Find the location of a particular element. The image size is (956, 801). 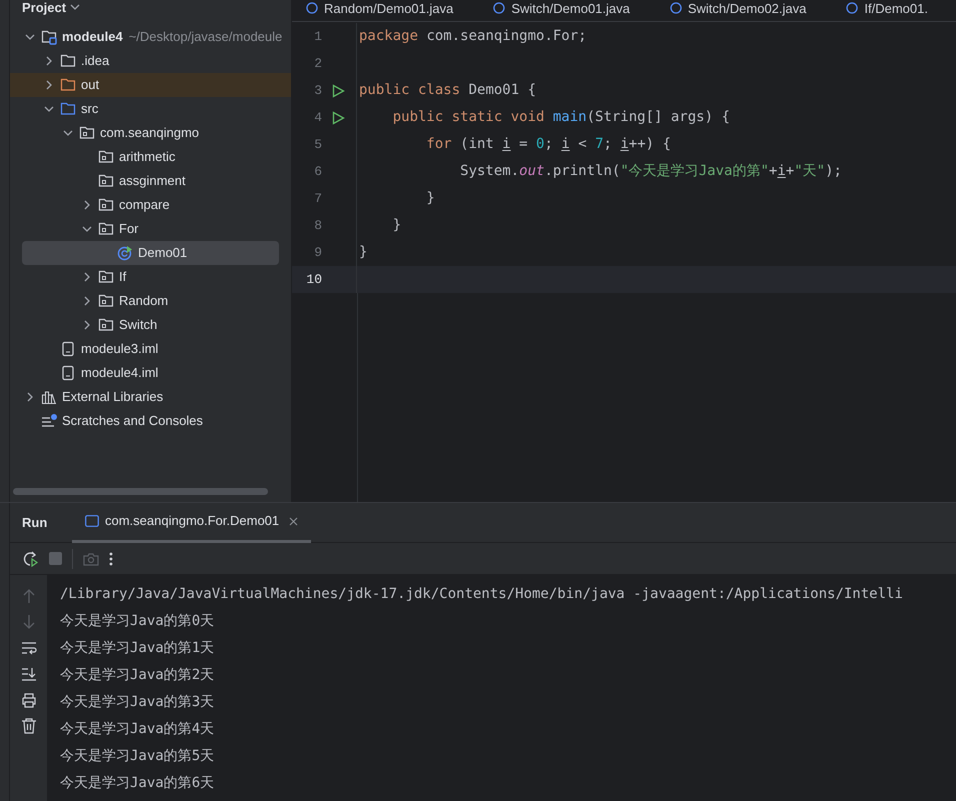

item-label: Switch is located at coordinates (138, 325).